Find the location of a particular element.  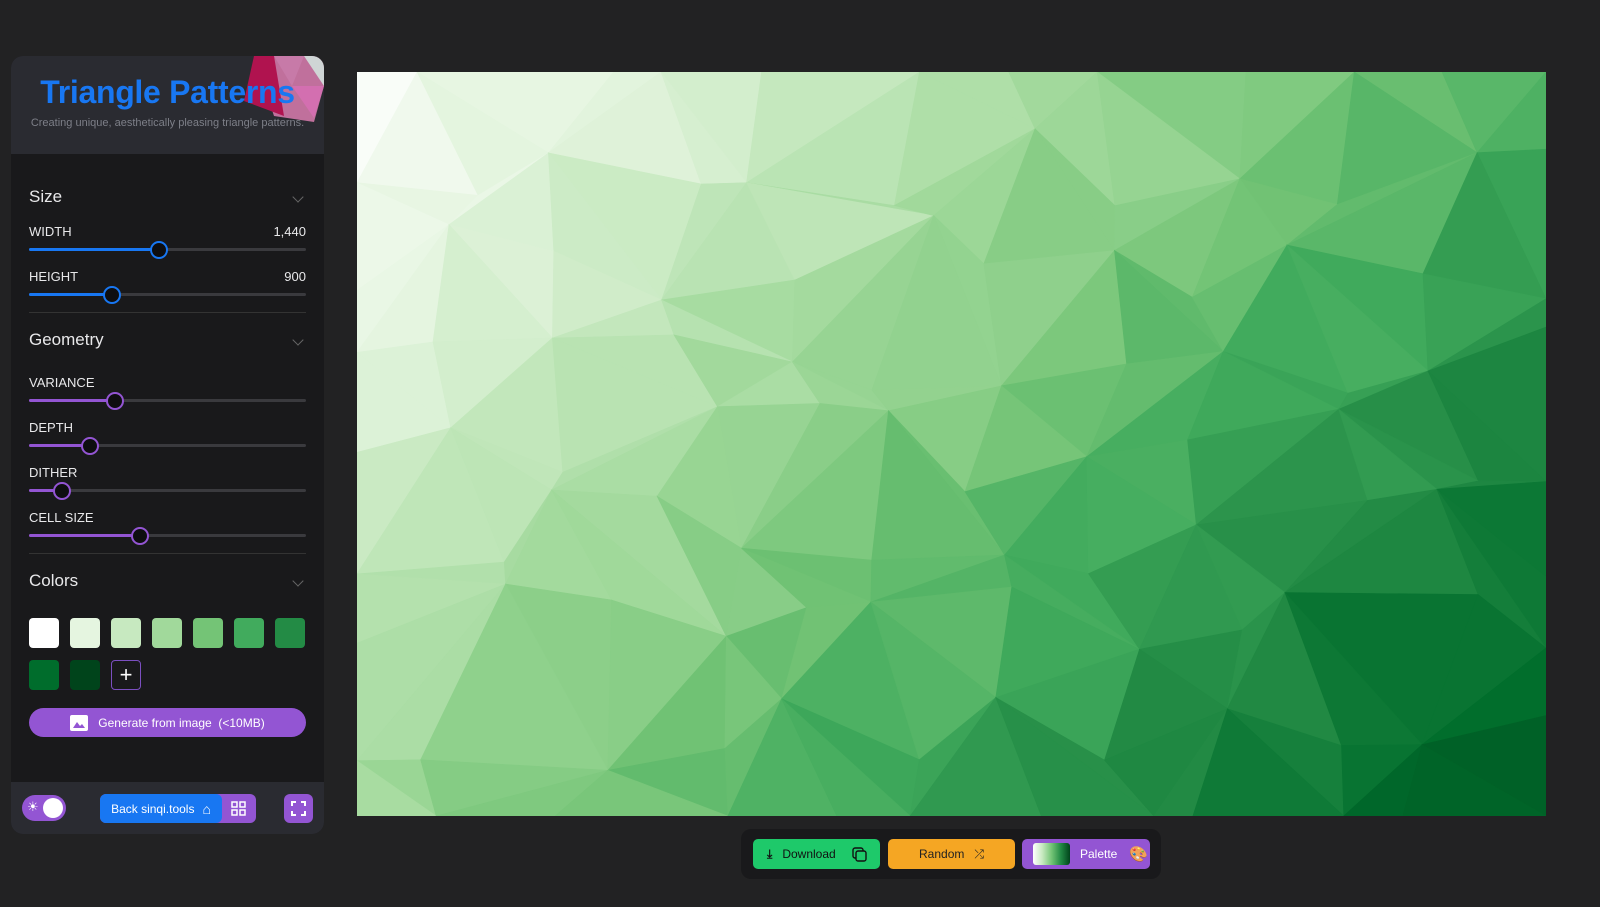

theme-toggle: ☀ is located at coordinates (44, 808).